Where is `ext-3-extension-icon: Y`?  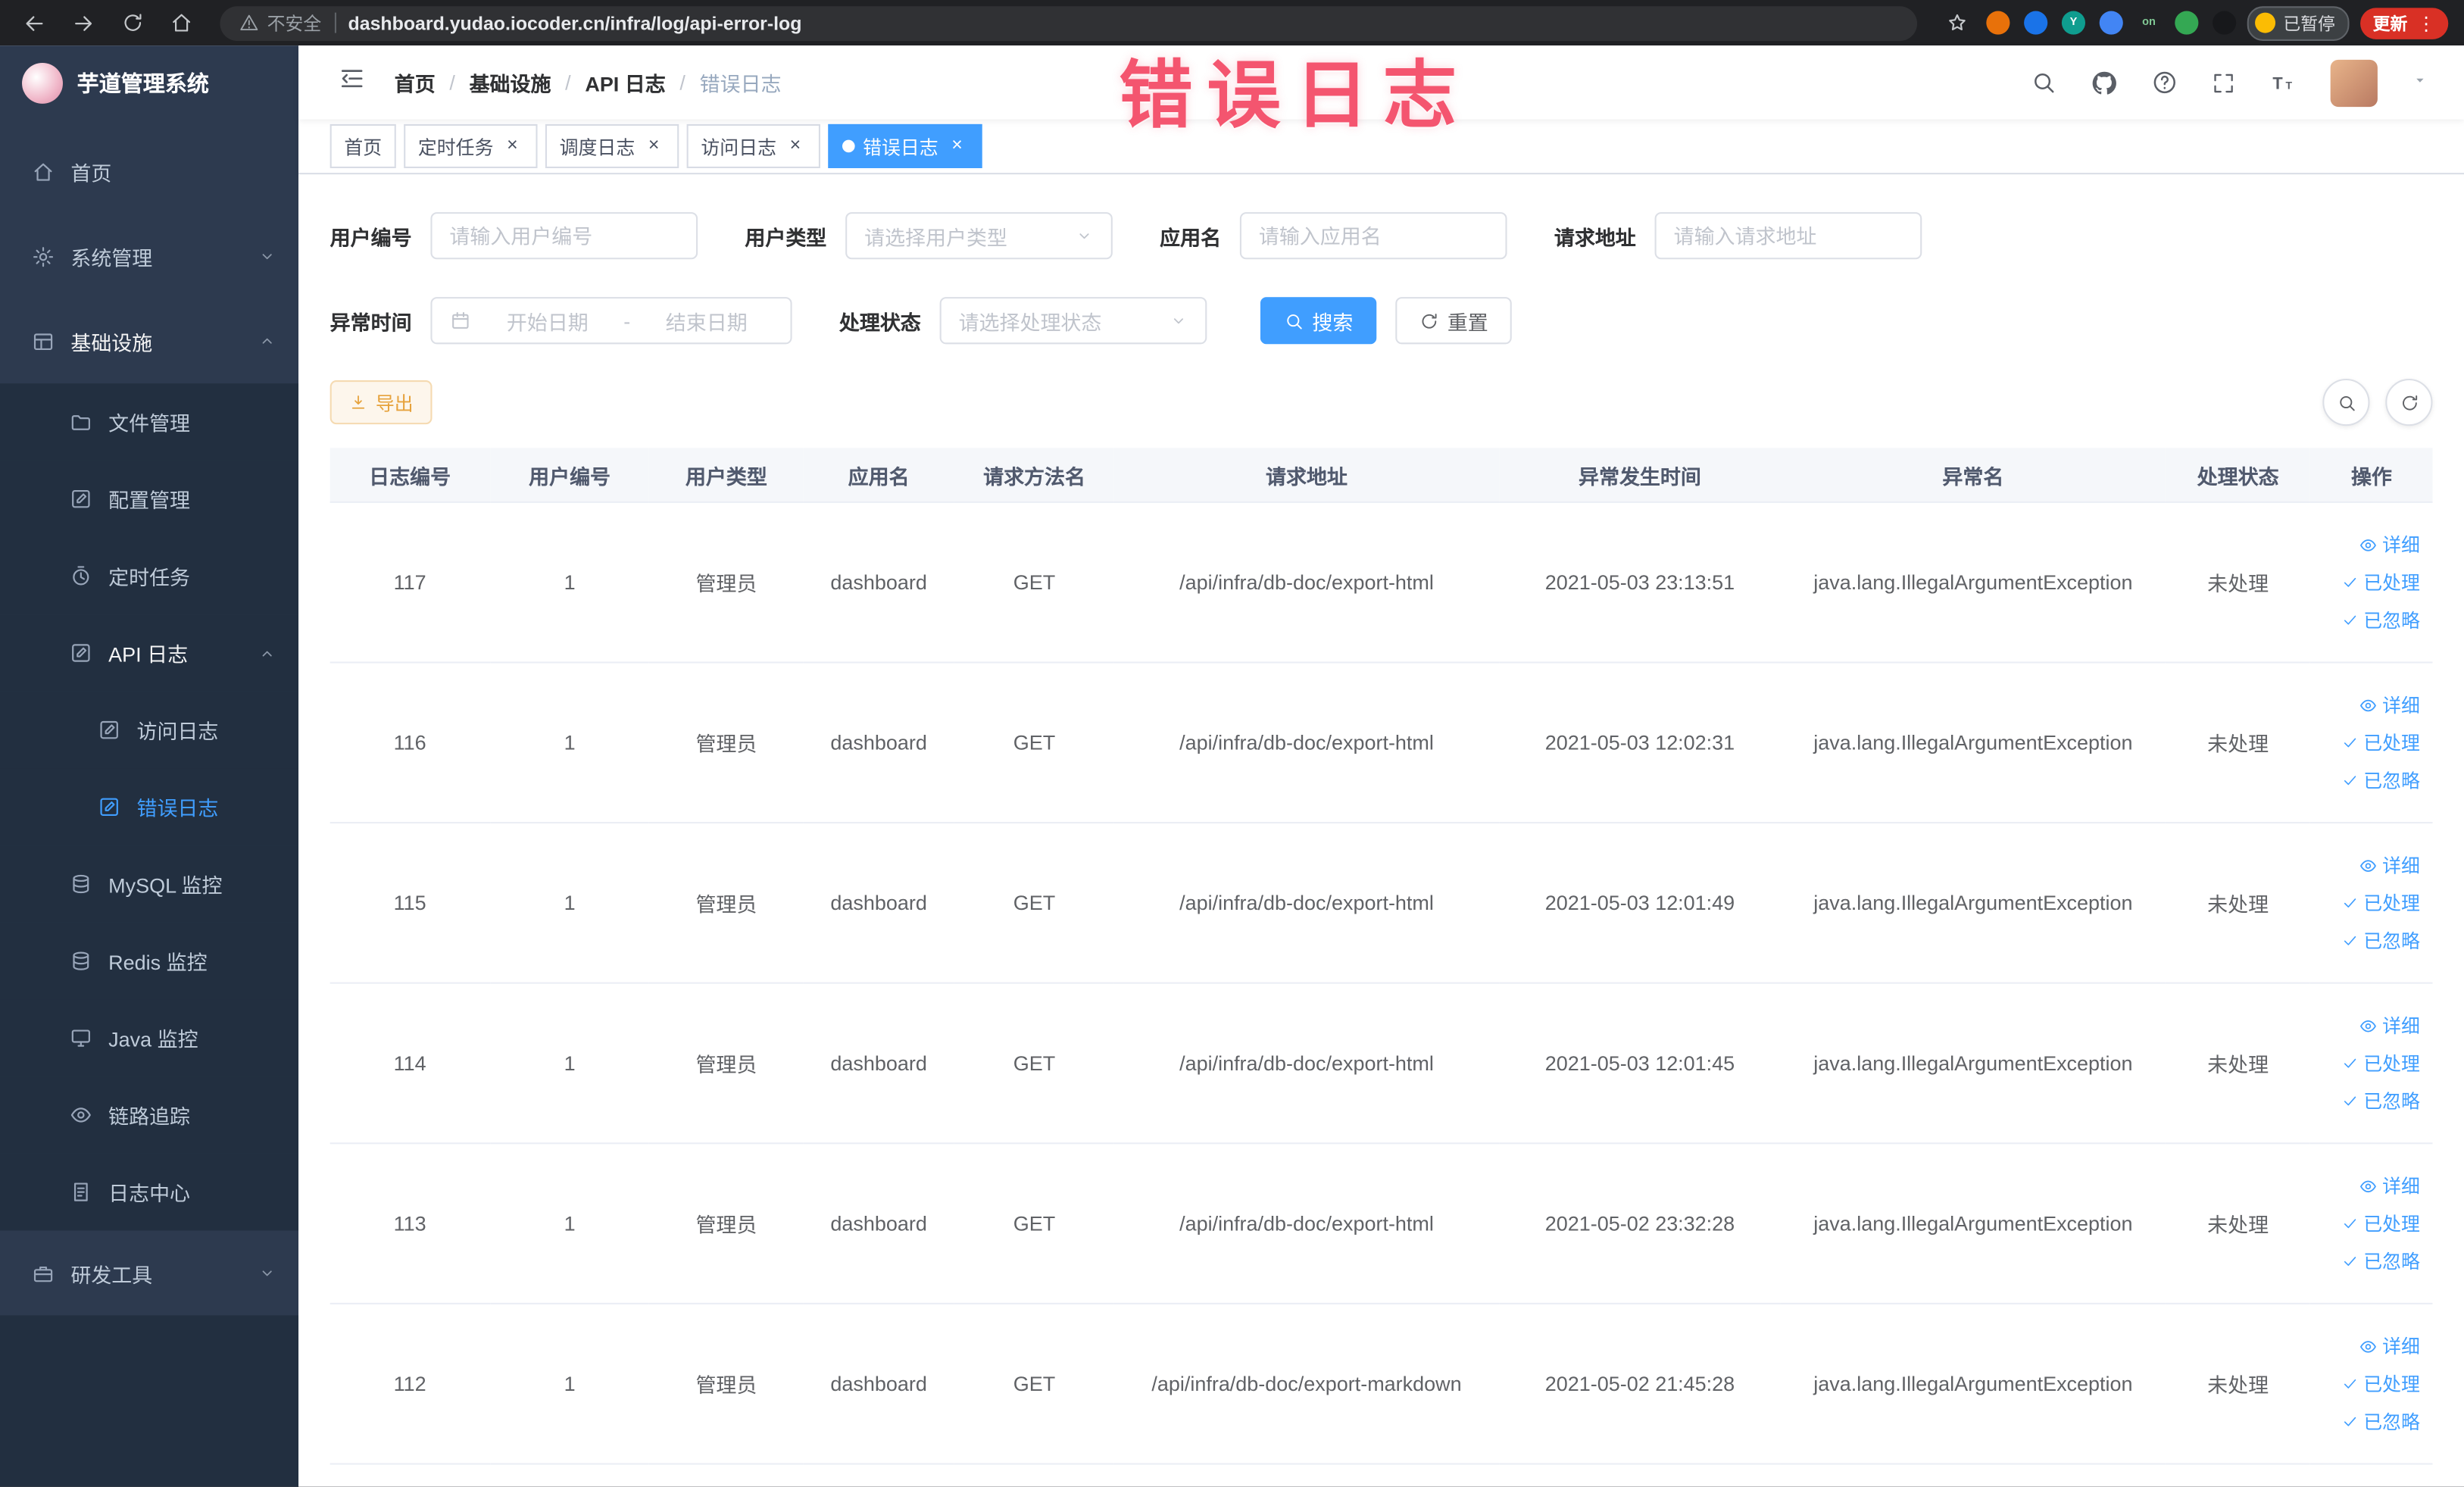
ext-3-extension-icon: Y is located at coordinates (2073, 23).